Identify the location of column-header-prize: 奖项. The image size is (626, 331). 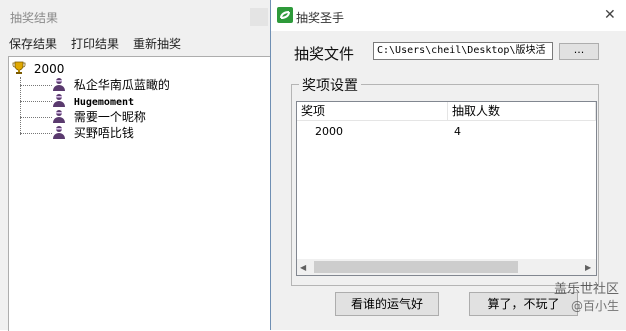
(372, 111).